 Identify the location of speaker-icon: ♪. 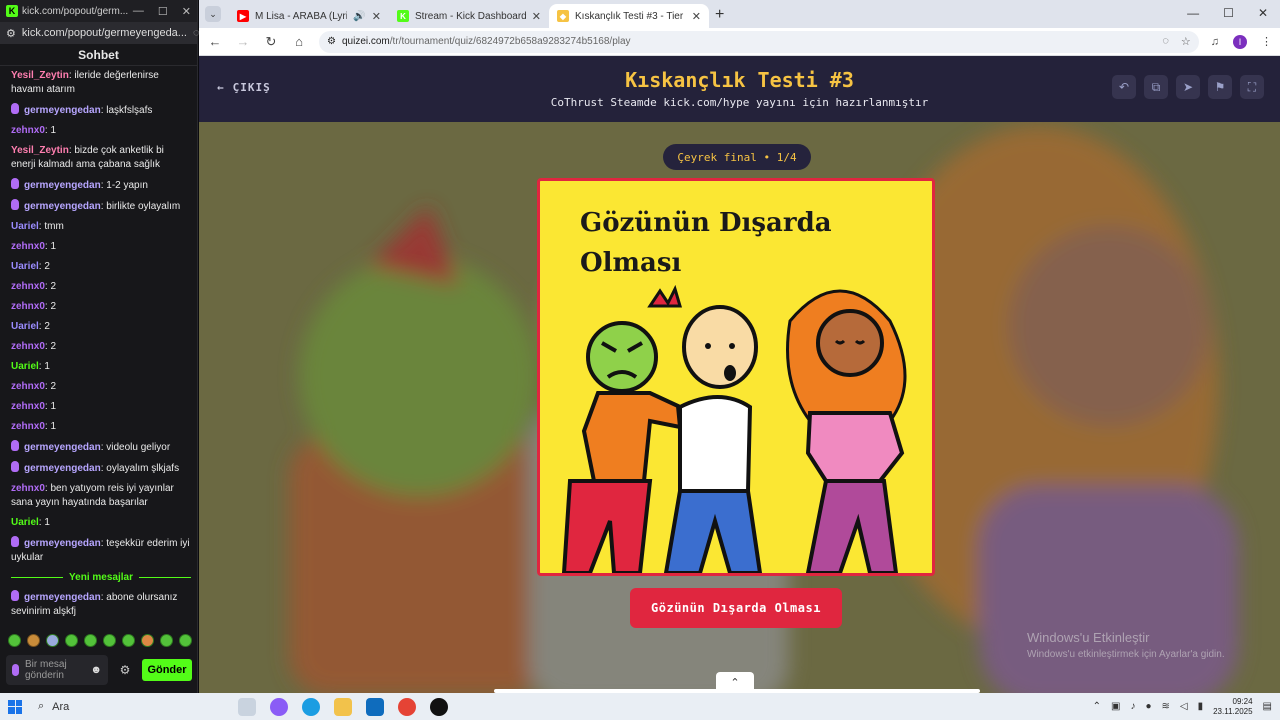
(1132, 706).